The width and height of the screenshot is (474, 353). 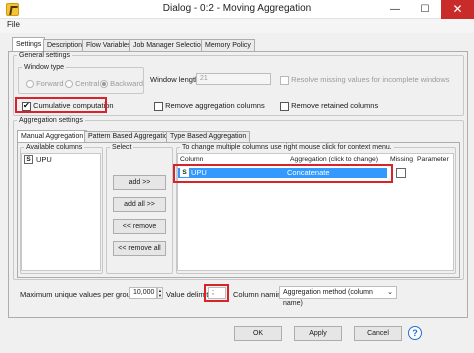 I want to click on radio-central-control, so click(x=69, y=84).